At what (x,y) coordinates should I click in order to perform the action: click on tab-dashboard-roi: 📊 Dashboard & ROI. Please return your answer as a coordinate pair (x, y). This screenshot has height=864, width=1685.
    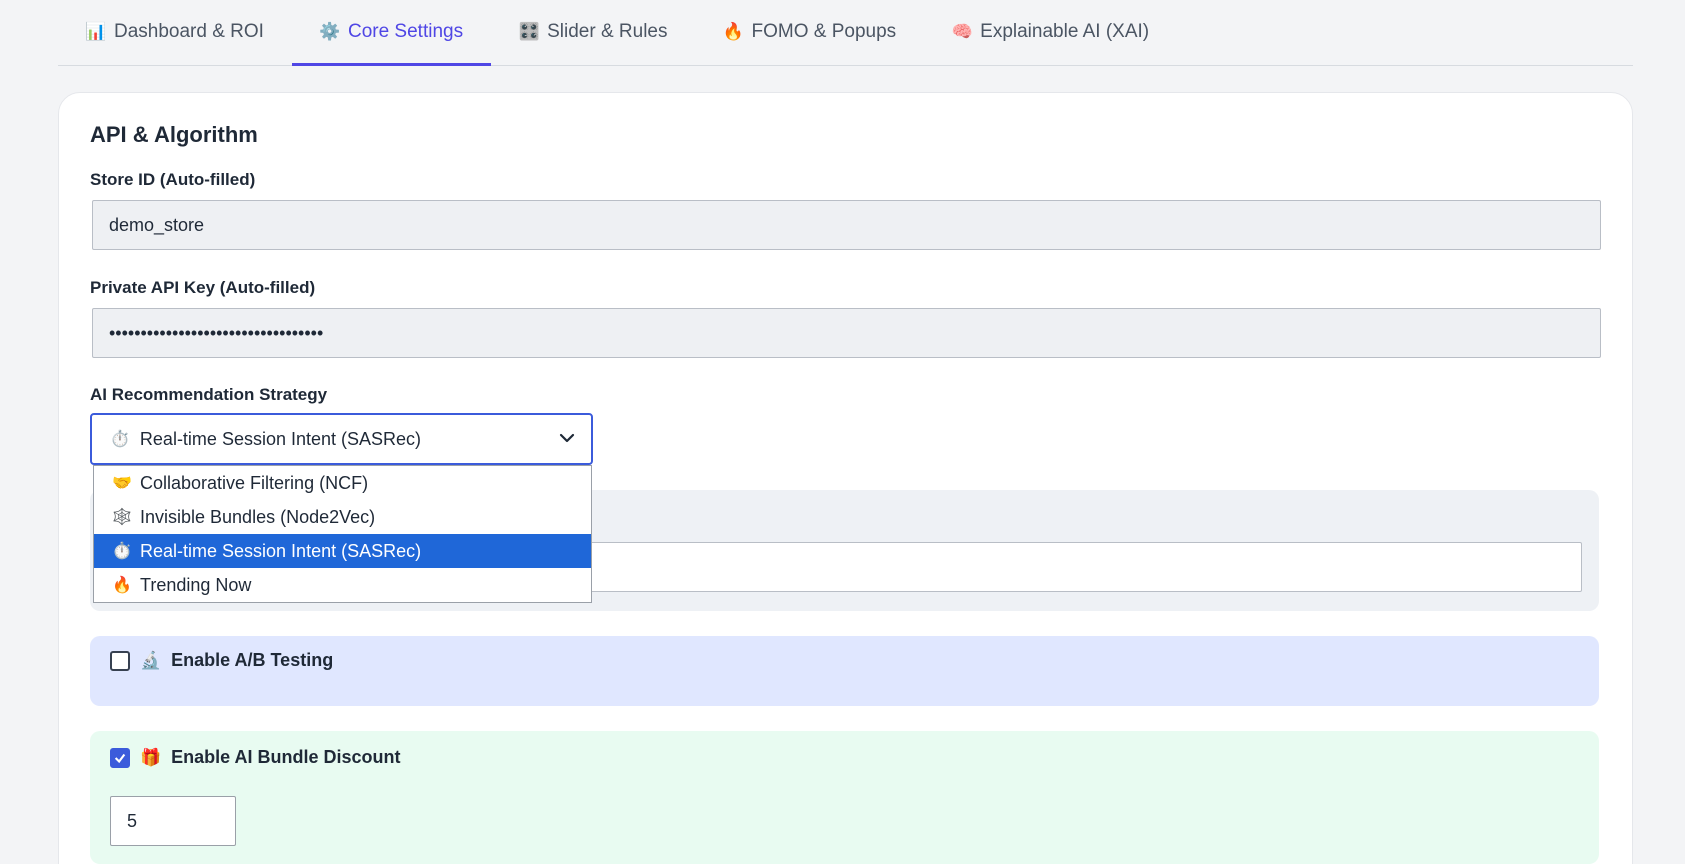
    Looking at the image, I should click on (175, 32).